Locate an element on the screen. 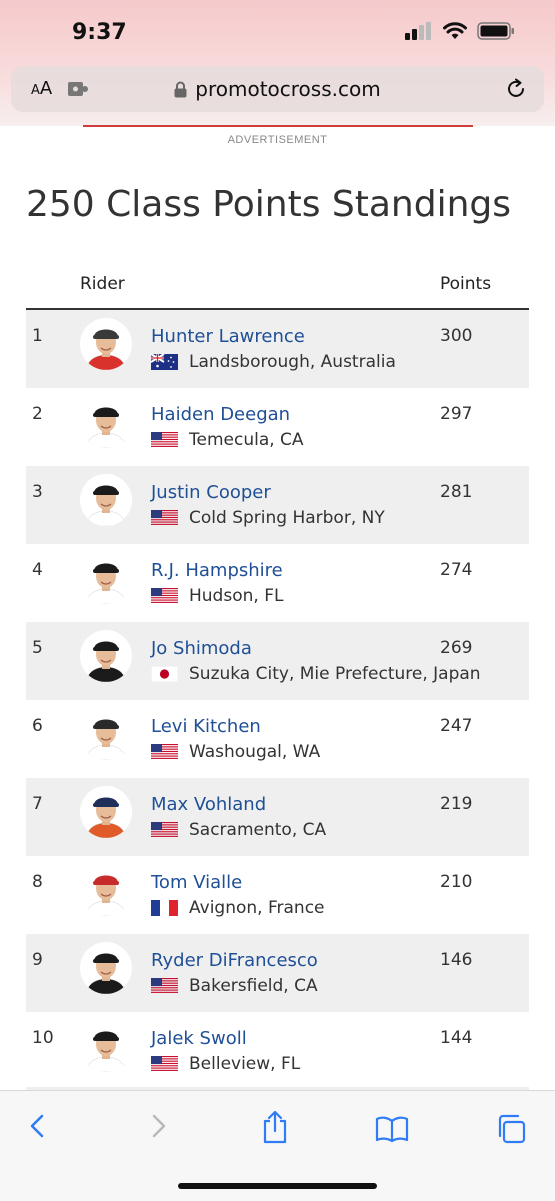  tabs-icon is located at coordinates (511, 1129).